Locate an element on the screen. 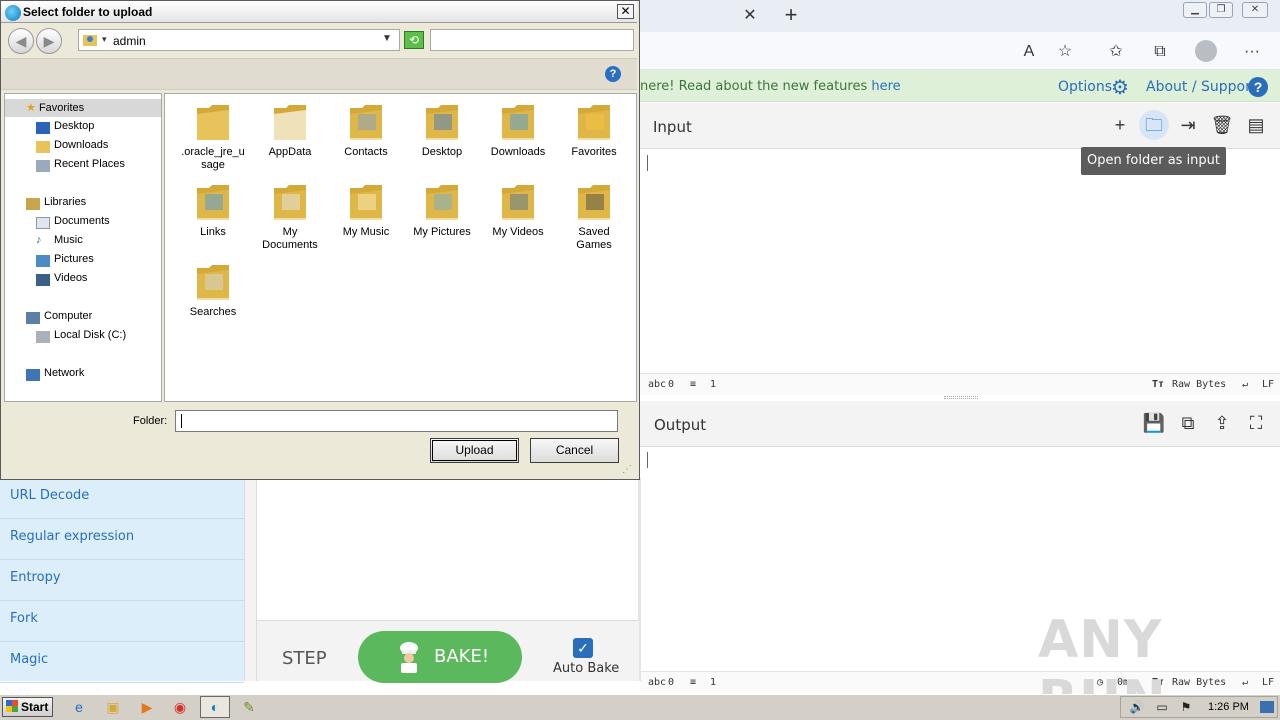 The image size is (1280, 720). network-tray-icon: ▭ is located at coordinates (1162, 707).